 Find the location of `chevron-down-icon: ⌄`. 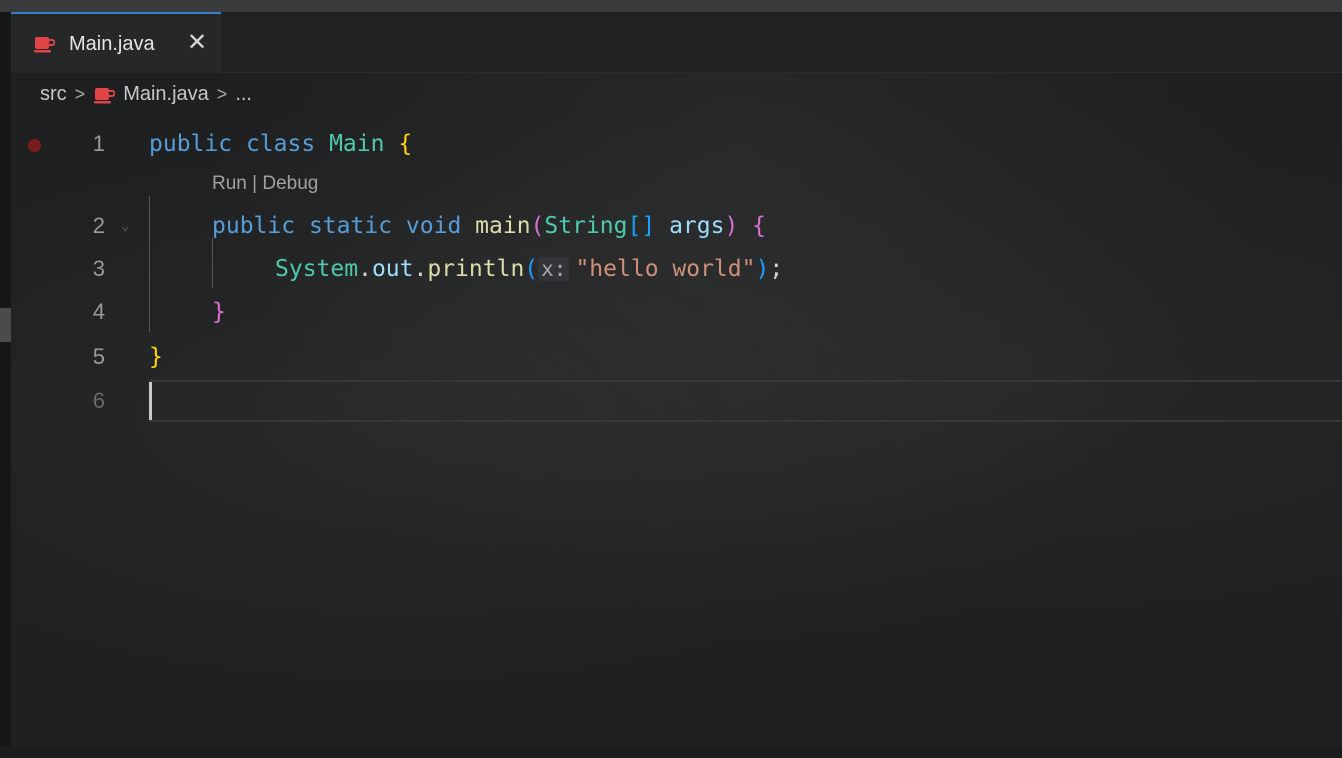

chevron-down-icon: ⌄ is located at coordinates (125, 226).